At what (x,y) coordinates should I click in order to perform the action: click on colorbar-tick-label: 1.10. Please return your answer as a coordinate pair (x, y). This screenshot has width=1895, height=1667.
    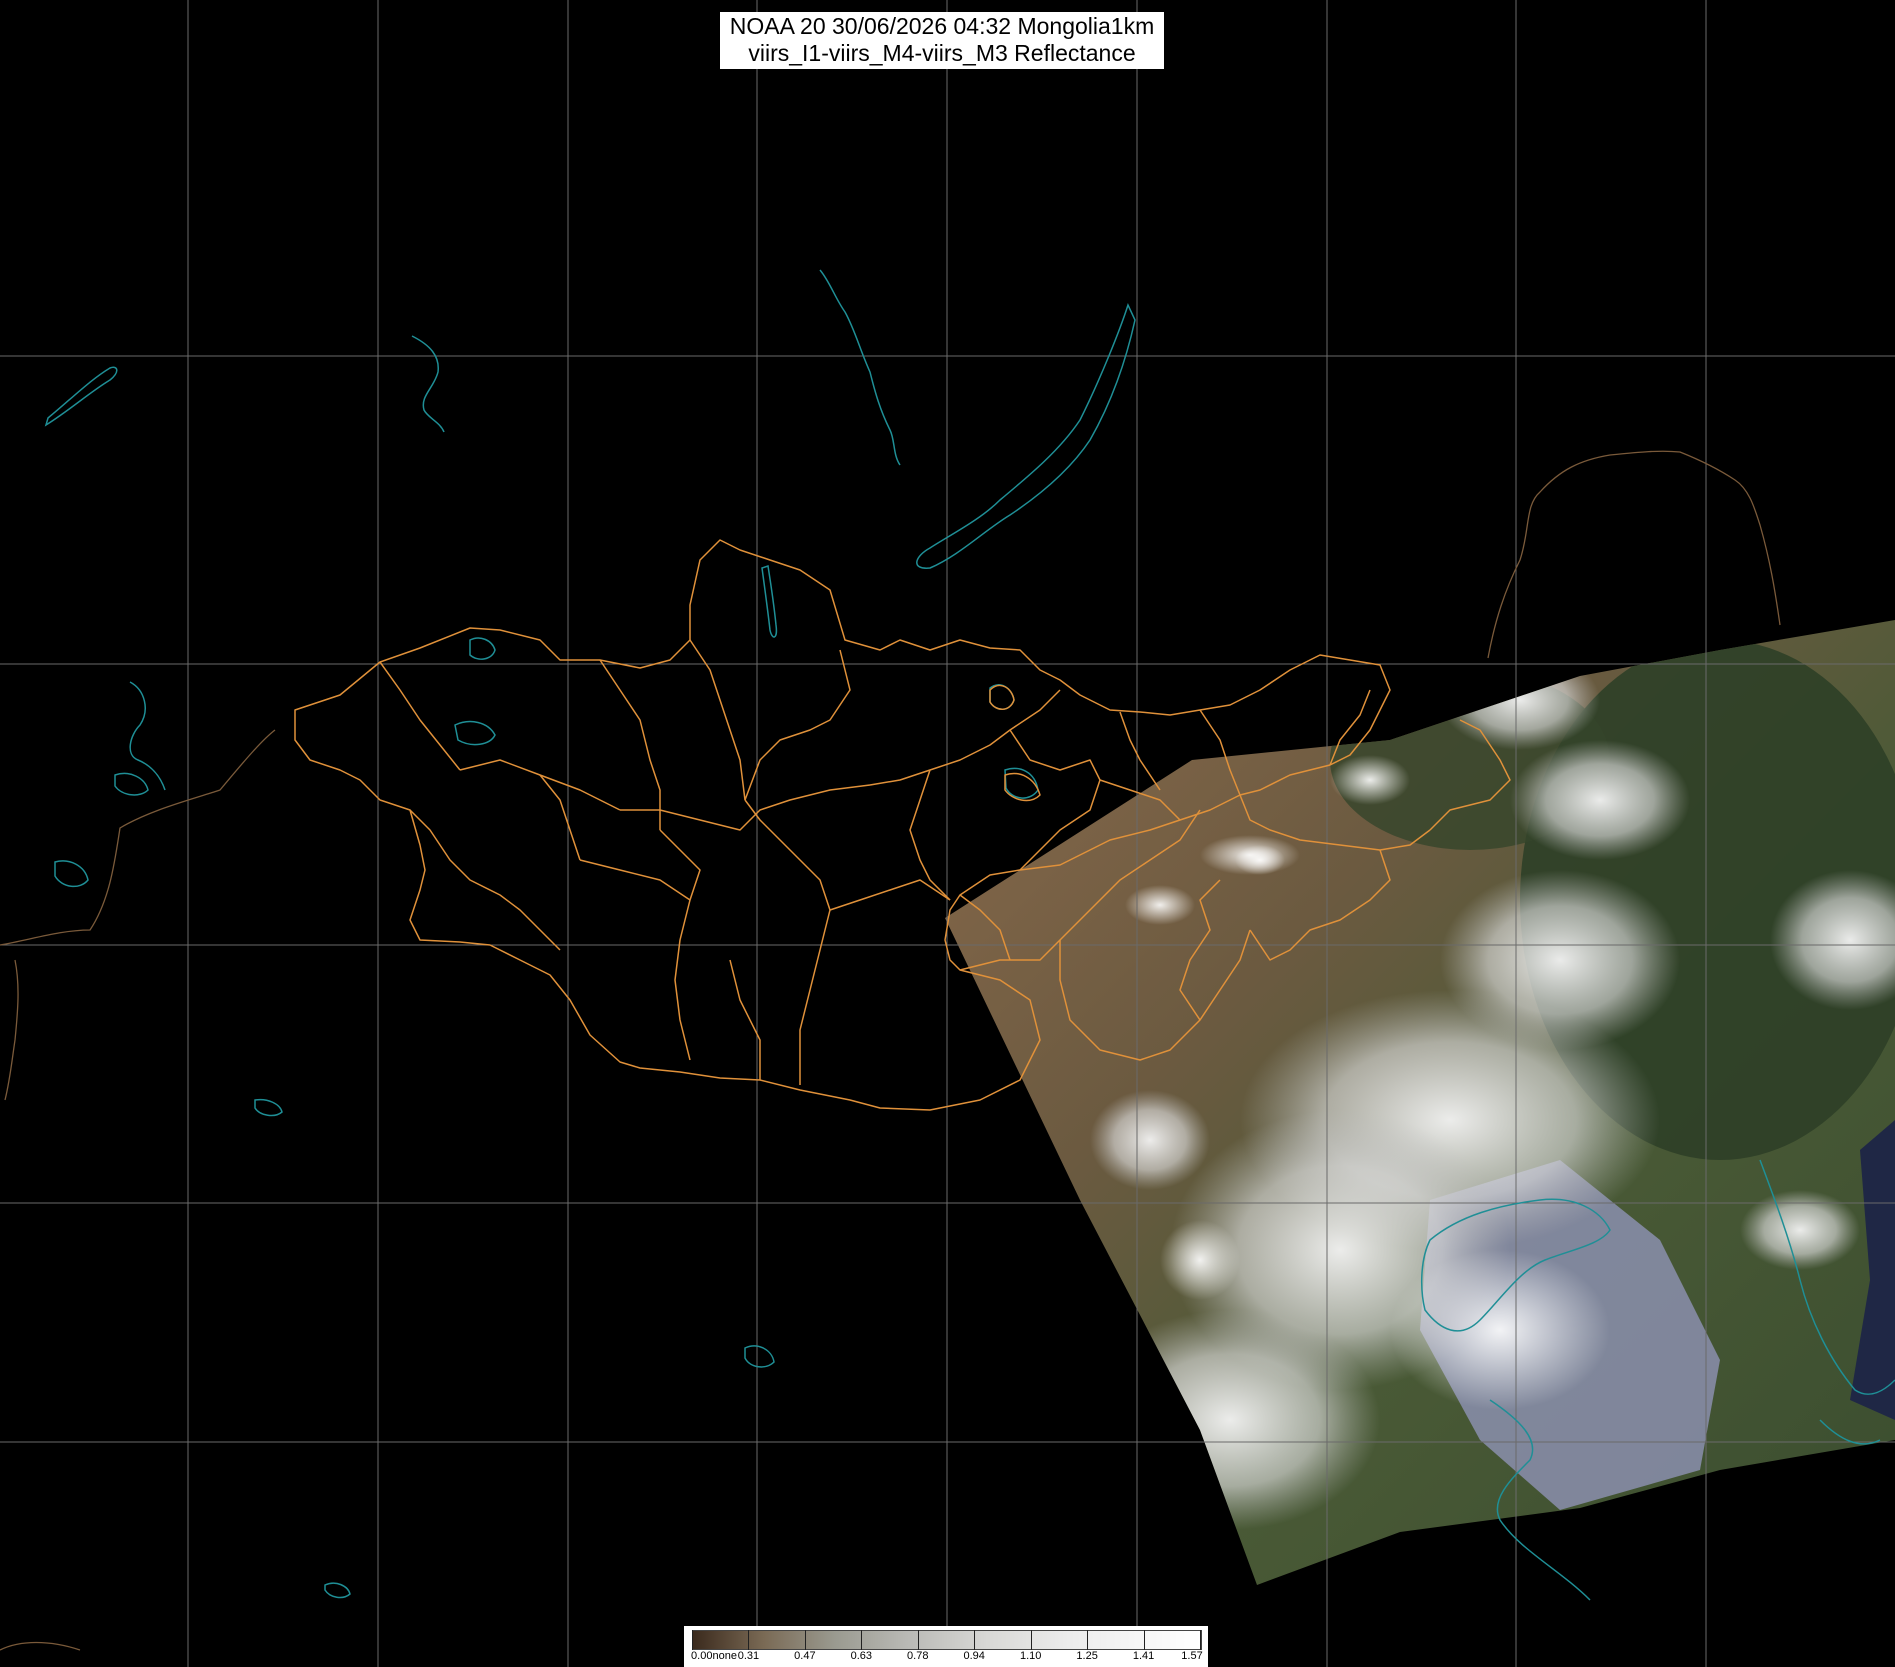
    Looking at the image, I should click on (1030, 1656).